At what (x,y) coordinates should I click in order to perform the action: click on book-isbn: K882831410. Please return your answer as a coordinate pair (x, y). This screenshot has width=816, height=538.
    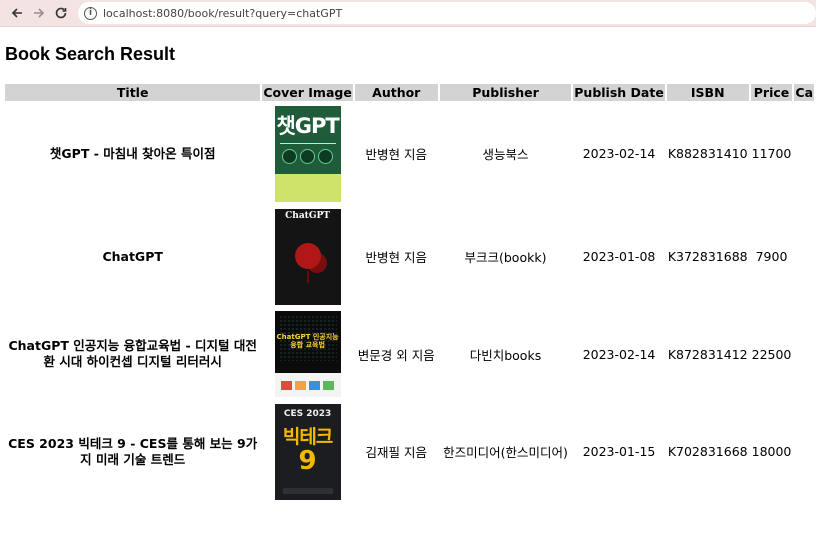
    Looking at the image, I should click on (707, 153).